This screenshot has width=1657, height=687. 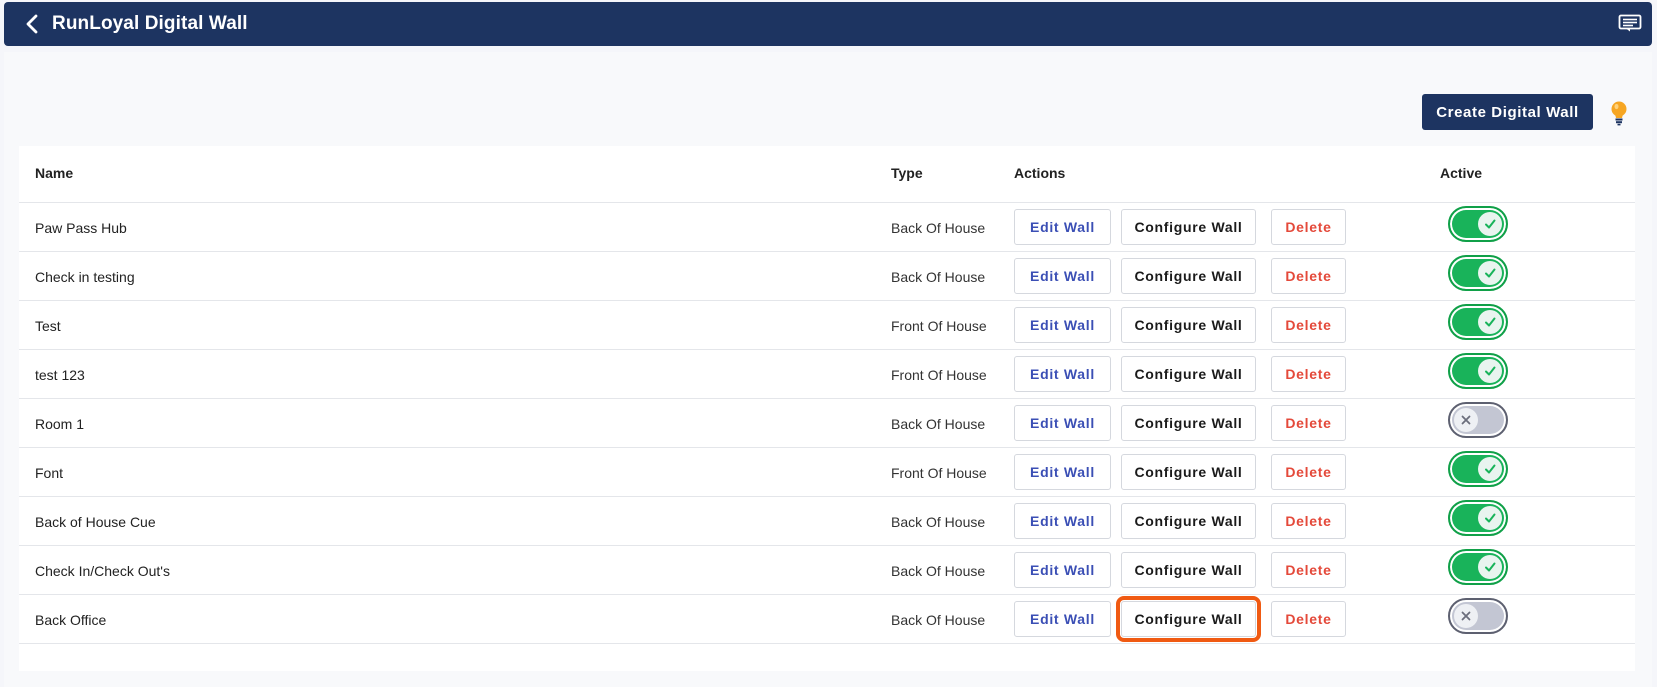 I want to click on menu-button, so click(x=1631, y=24).